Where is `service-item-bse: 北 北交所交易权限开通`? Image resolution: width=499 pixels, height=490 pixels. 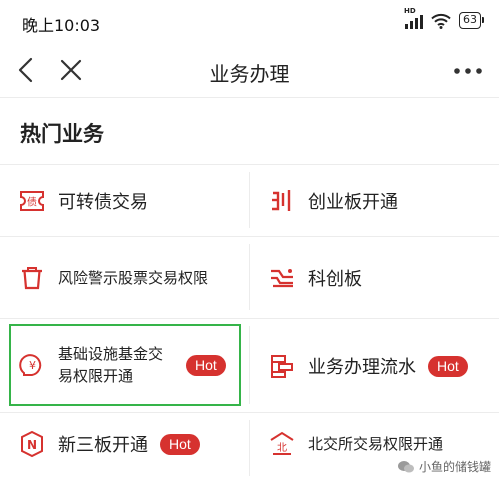
service-item-bse: 北 北交所交易权限开通 is located at coordinates (381, 444).